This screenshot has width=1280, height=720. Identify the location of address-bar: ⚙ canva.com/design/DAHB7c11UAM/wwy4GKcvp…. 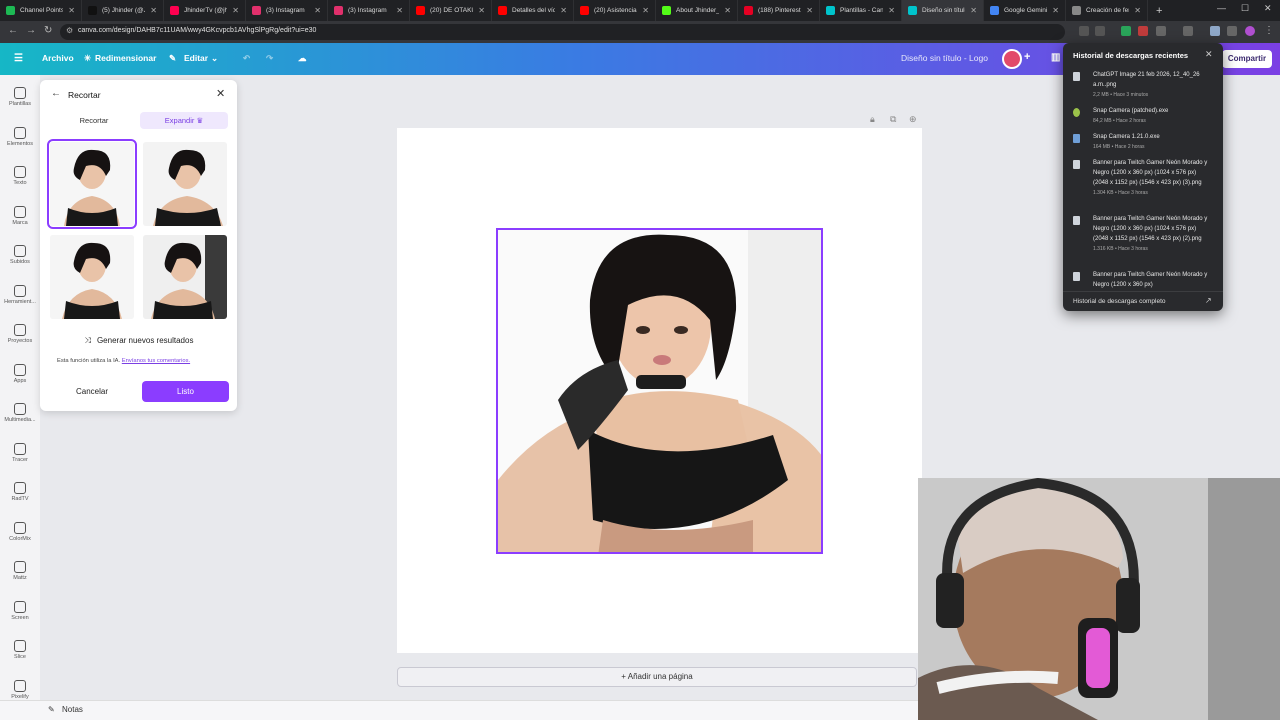
(562, 32).